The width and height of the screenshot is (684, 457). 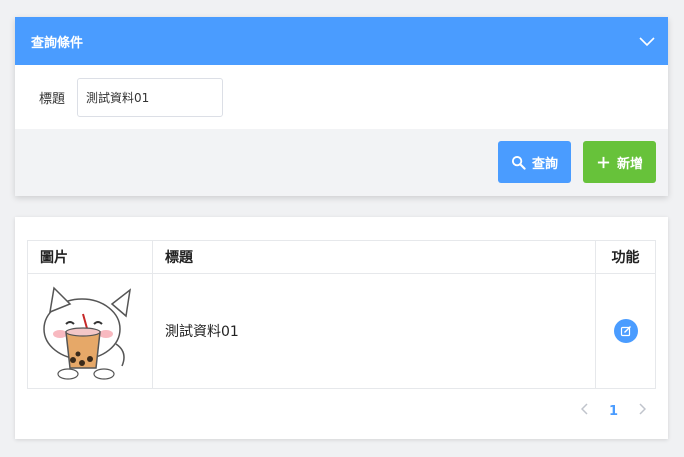 What do you see at coordinates (647, 41) in the screenshot?
I see `chevron-down-icon` at bounding box center [647, 41].